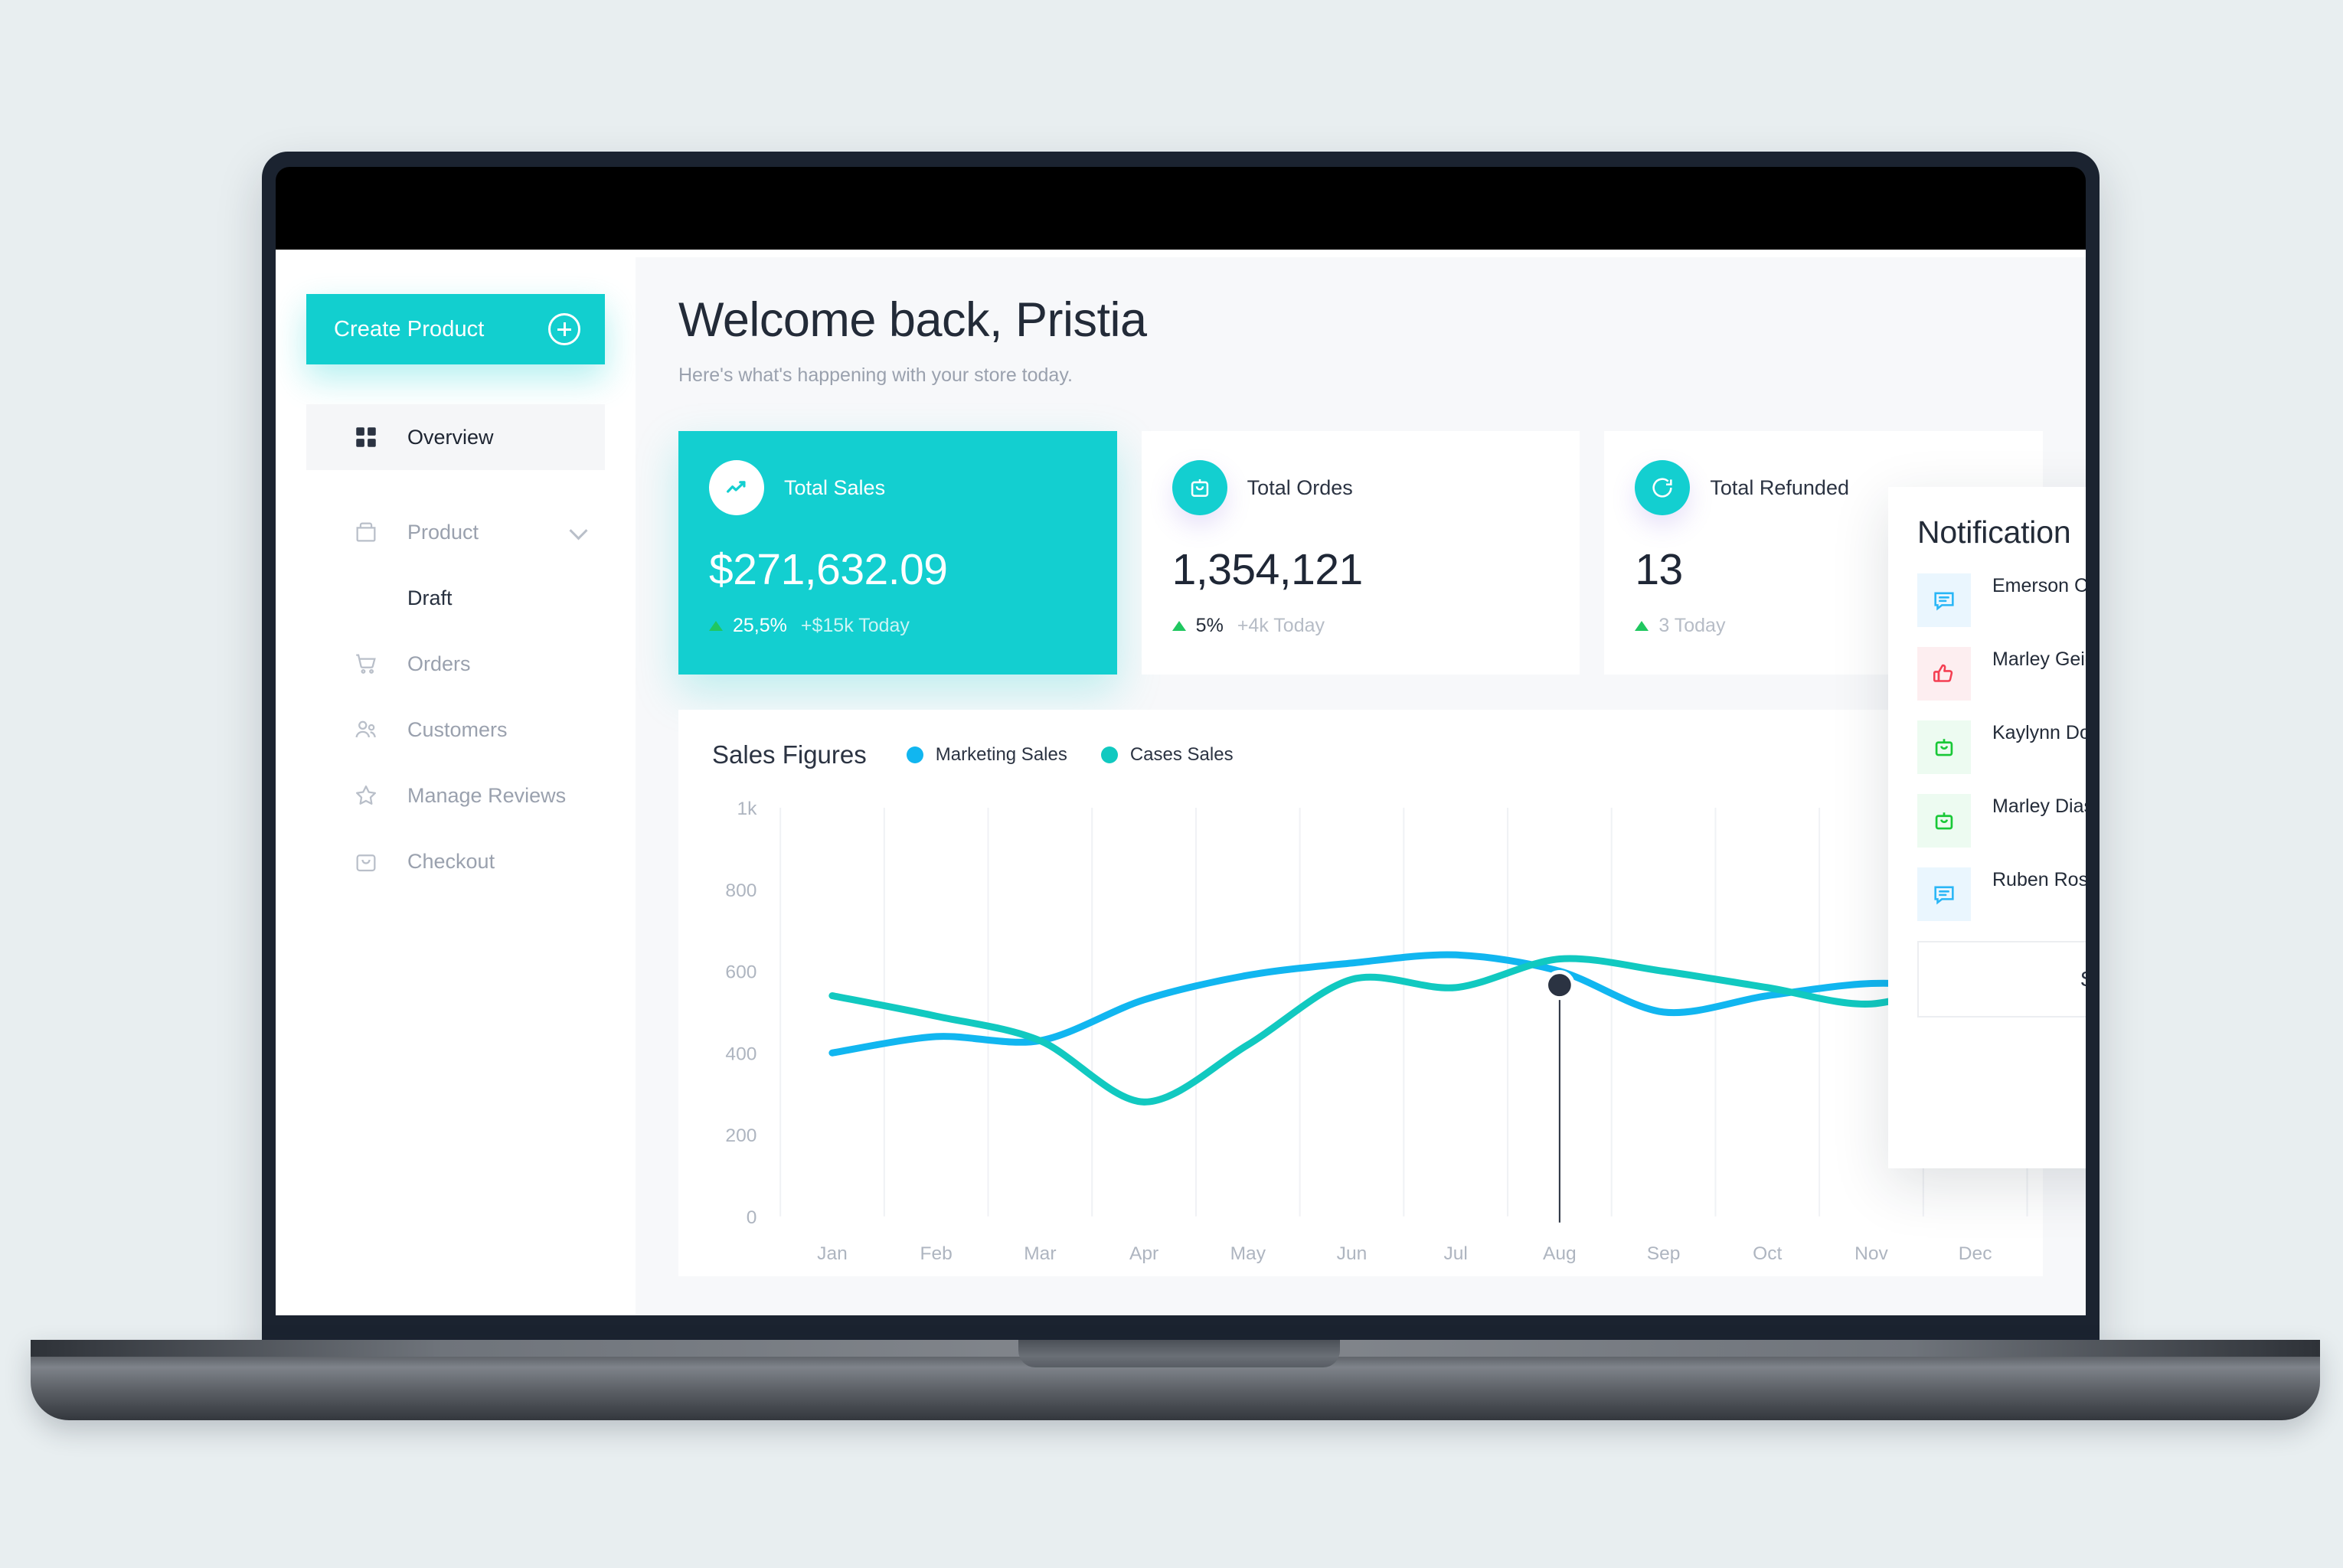 Image resolution: width=2343 pixels, height=1568 pixels. What do you see at coordinates (2002, 979) in the screenshot?
I see `see-all-notification-button: See All Notification` at bounding box center [2002, 979].